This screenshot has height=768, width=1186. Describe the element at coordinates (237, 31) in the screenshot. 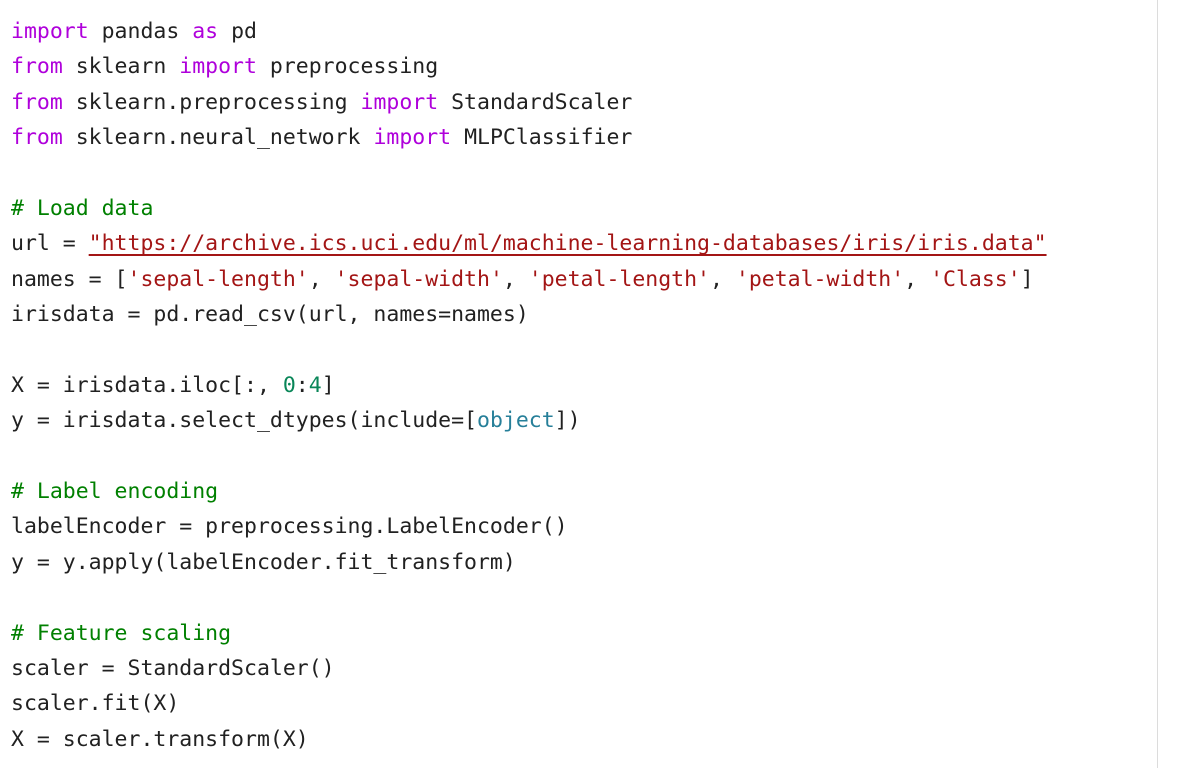

I see `code-token: pd` at that location.